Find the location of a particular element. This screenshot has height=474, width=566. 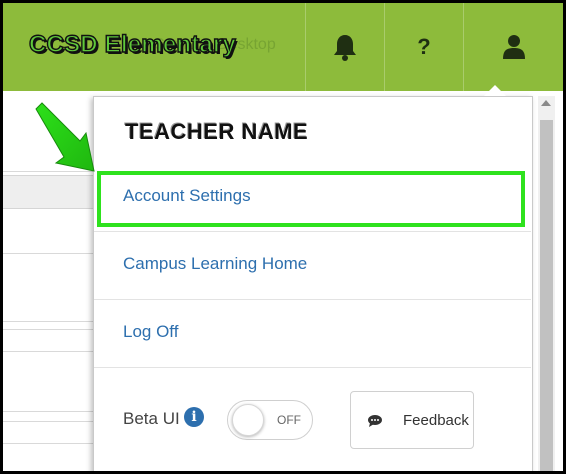

notifications-button is located at coordinates (344, 47).